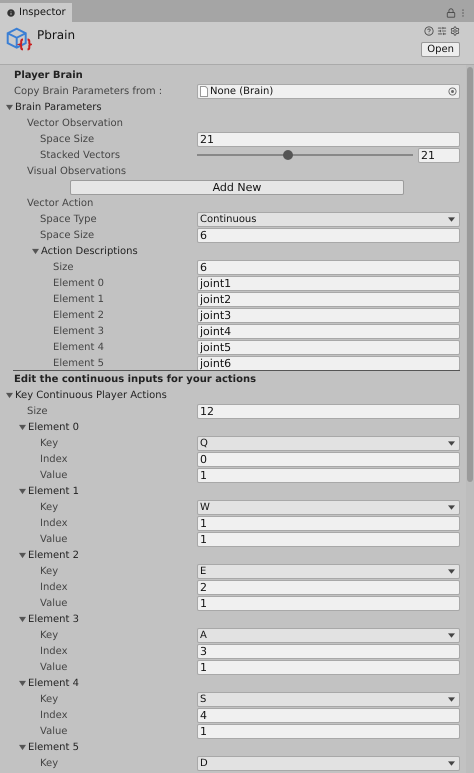  What do you see at coordinates (440, 49) in the screenshot?
I see `open-button: Open` at bounding box center [440, 49].